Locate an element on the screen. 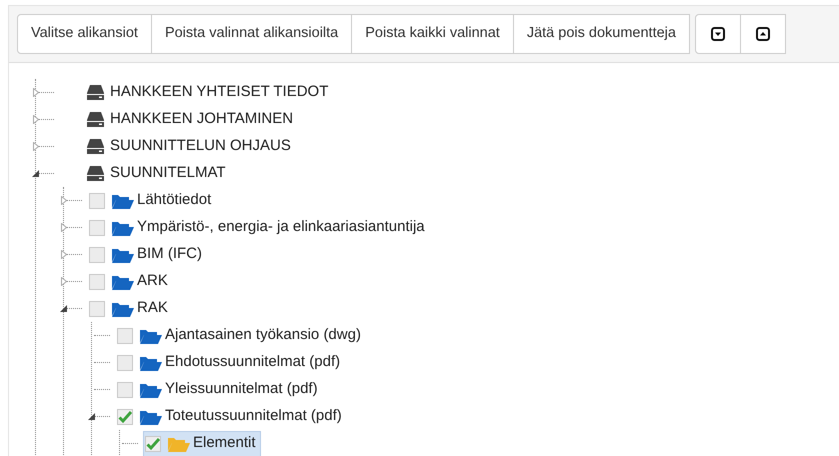  expand-all-button is located at coordinates (717, 34).